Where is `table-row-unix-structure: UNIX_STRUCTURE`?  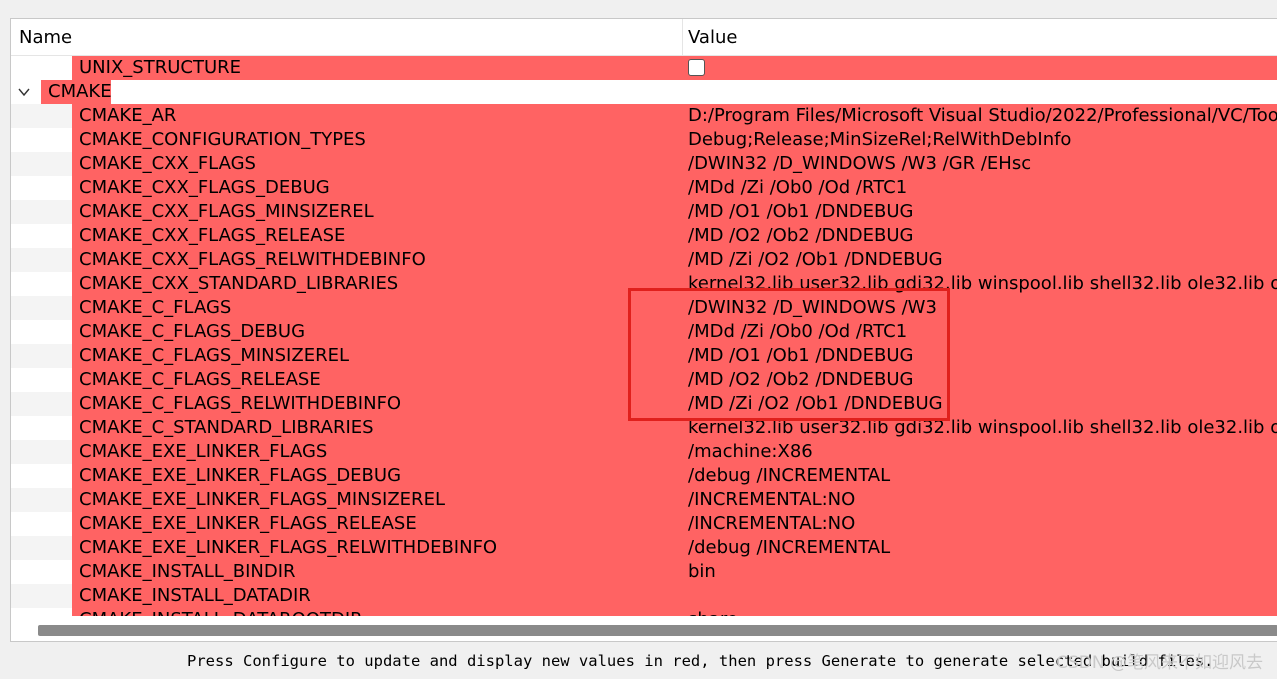
table-row-unix-structure: UNIX_STRUCTURE is located at coordinates (644, 68).